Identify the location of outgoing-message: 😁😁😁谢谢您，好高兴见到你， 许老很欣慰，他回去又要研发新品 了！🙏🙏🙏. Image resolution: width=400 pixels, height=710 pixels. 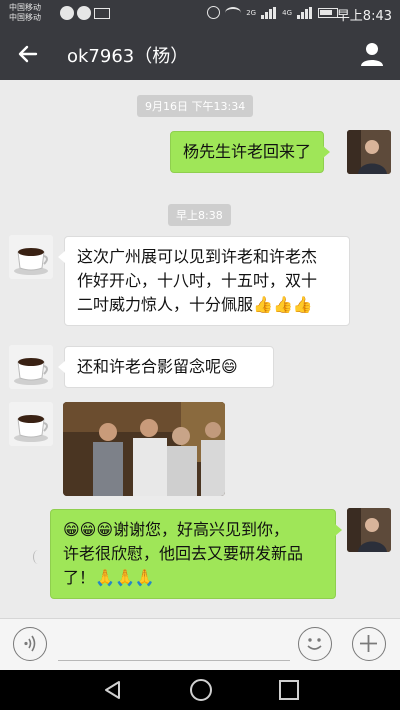
(196, 554).